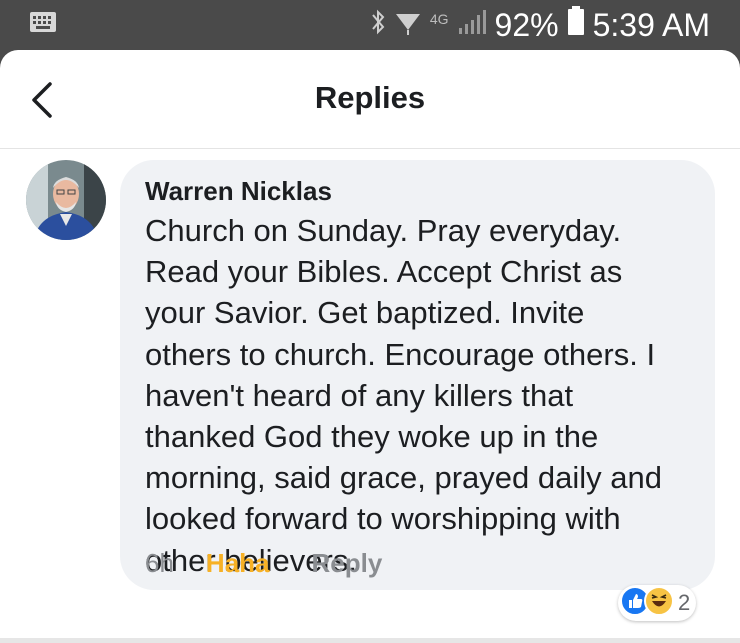 Image resolution: width=740 pixels, height=643 pixels. What do you see at coordinates (419, 191) in the screenshot?
I see `comment-author: Warren Nicklas` at bounding box center [419, 191].